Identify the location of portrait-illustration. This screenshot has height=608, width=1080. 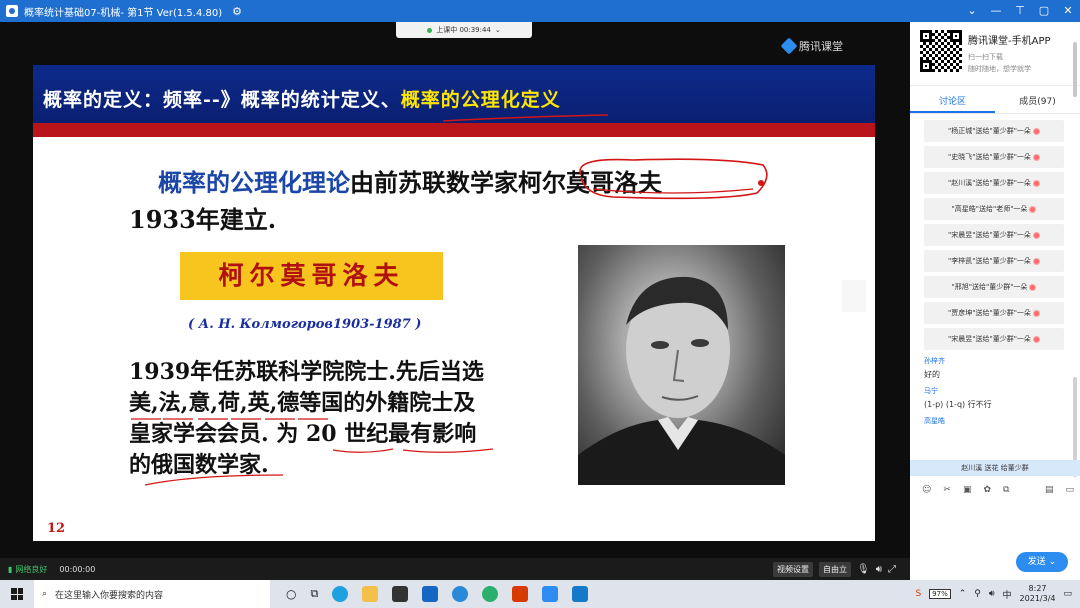
(681, 380).